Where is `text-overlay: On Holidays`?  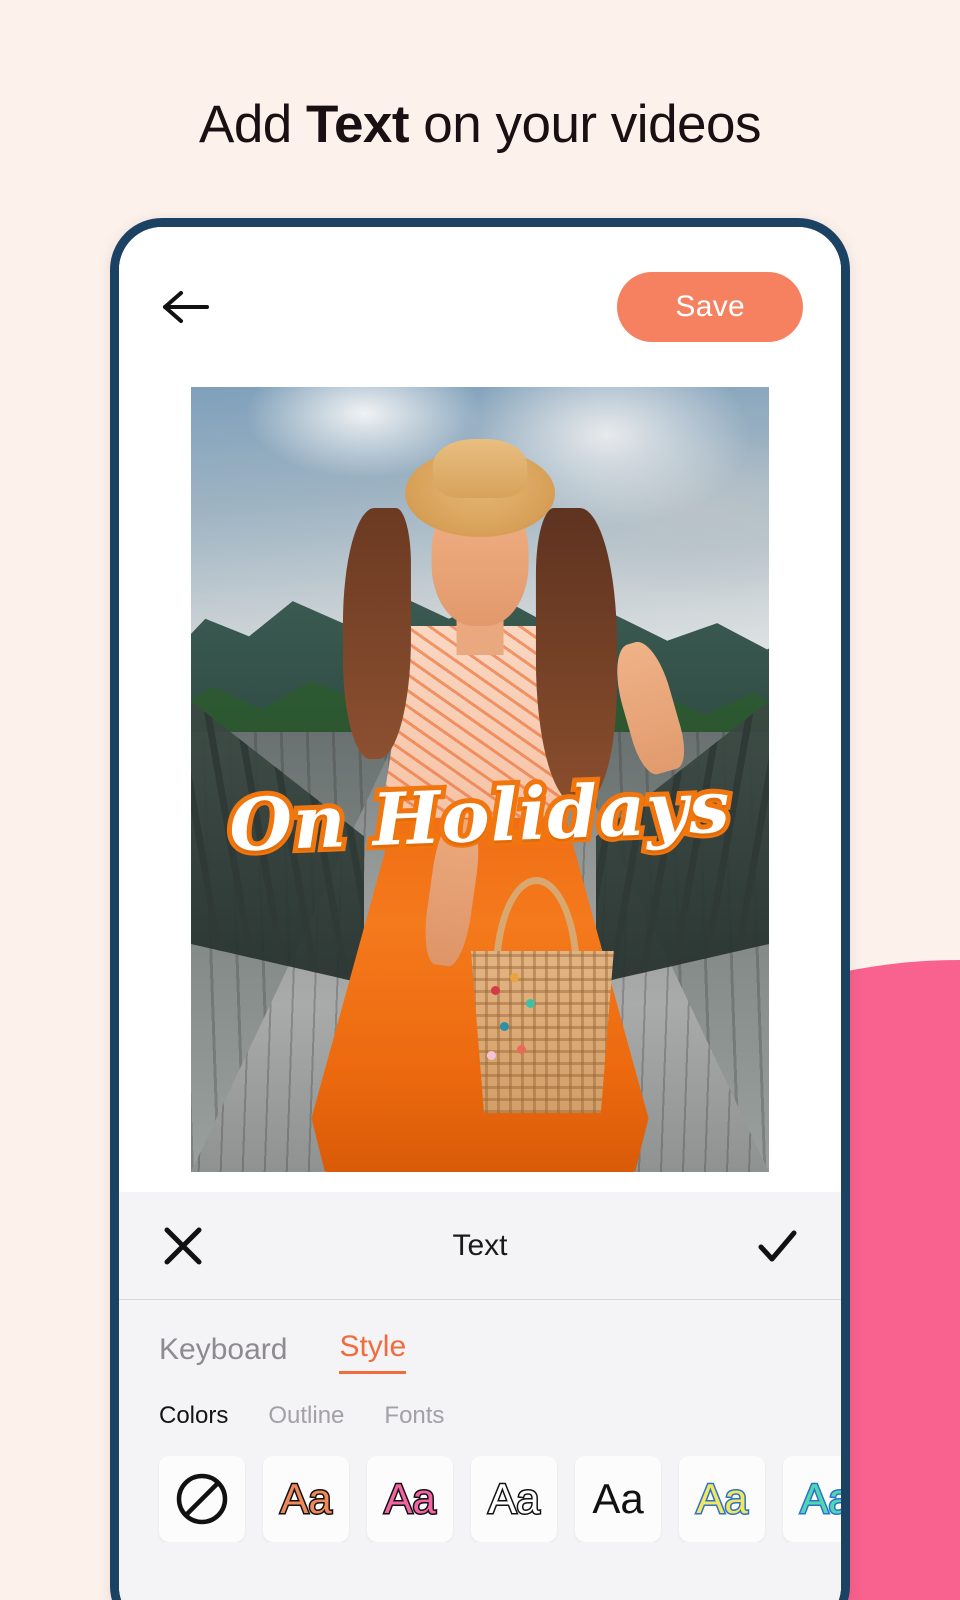
text-overlay: On Holidays is located at coordinates (480, 815).